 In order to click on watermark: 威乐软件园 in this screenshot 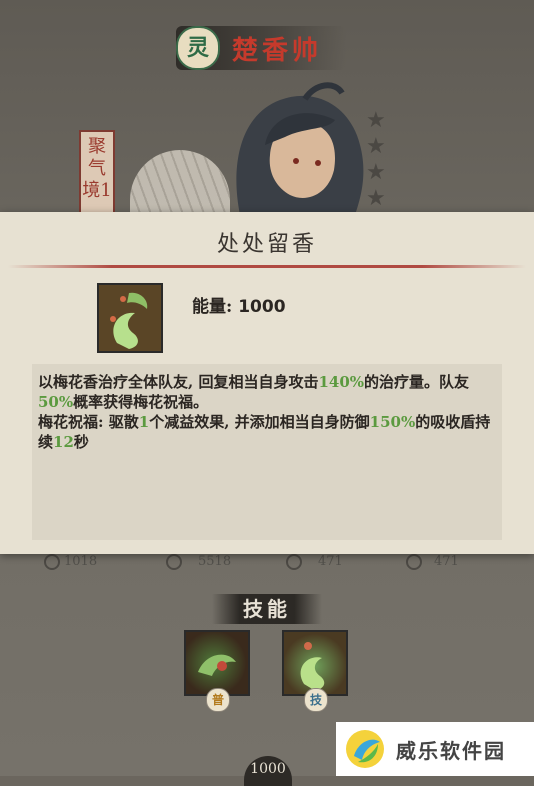, I will do `click(435, 749)`.